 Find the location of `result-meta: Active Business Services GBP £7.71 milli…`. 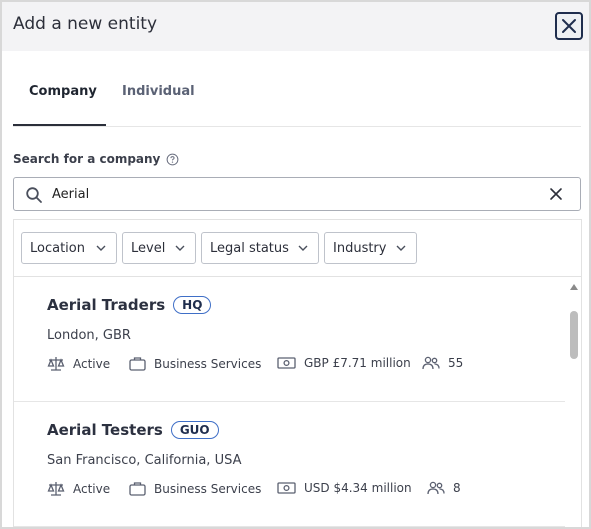

result-meta: Active Business Services GBP £7.71 milli… is located at coordinates (302, 366).